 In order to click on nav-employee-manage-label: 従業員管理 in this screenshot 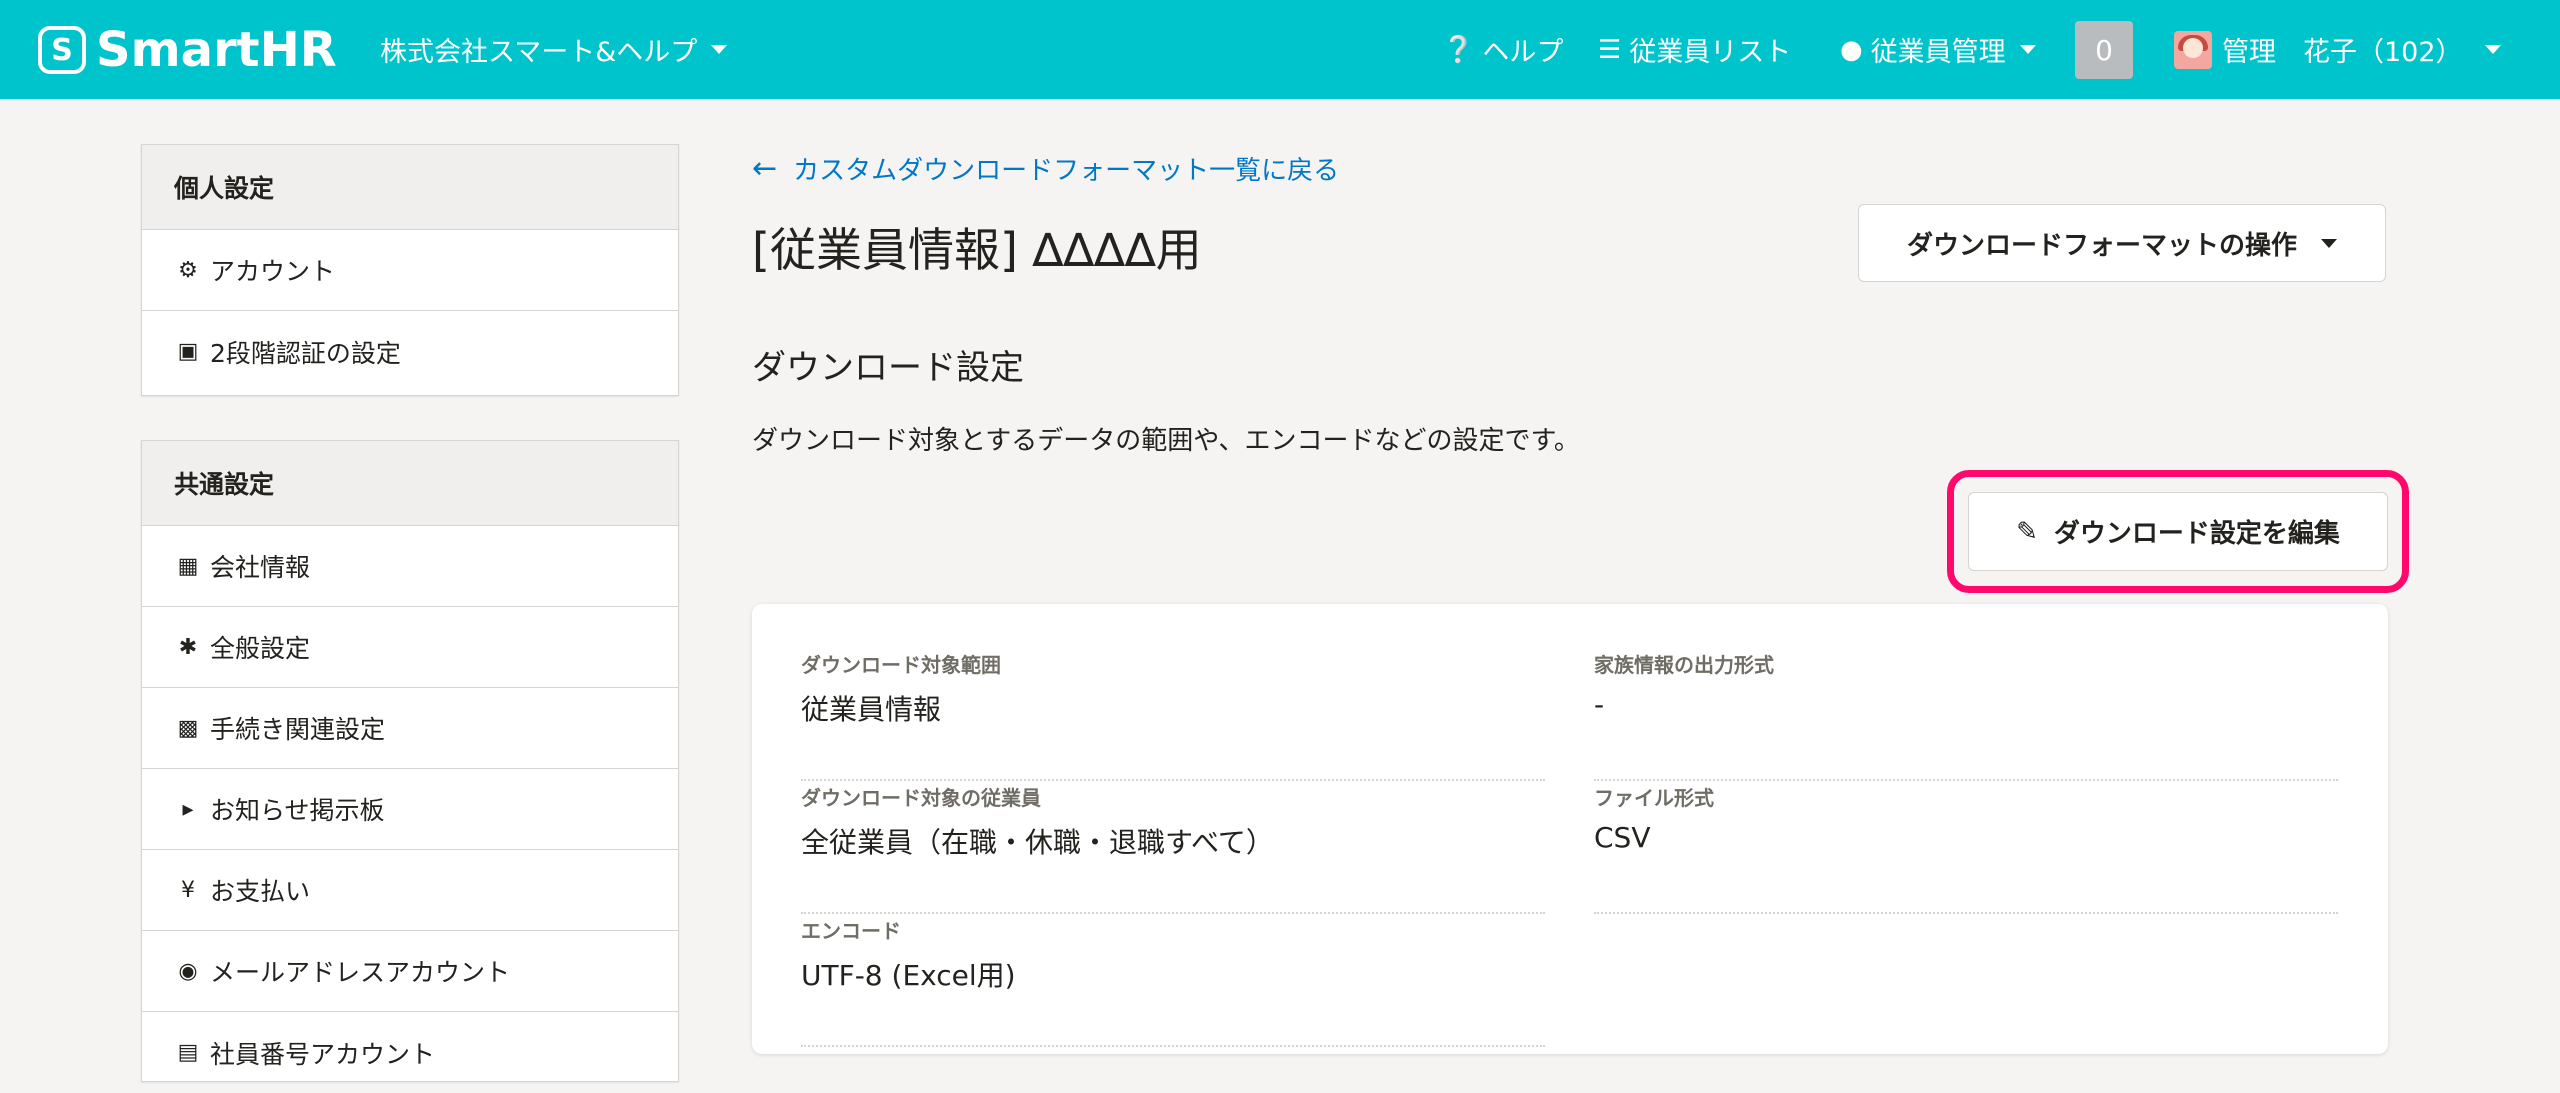, I will do `click(1938, 52)`.